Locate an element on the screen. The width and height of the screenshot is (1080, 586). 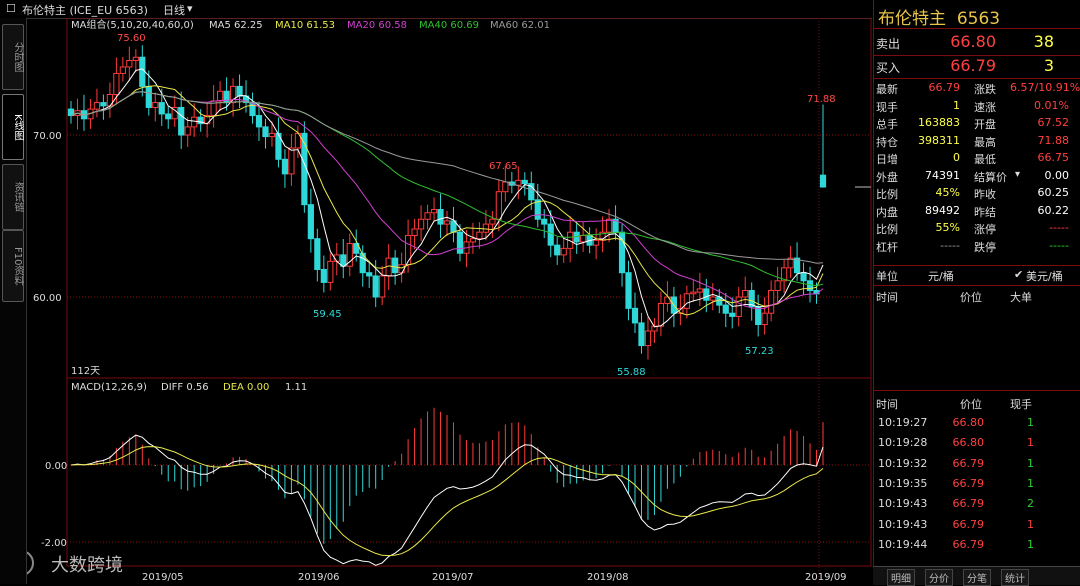
stats-row: 外盘 74391 结算价 0.00 is located at coordinates (977, 176).